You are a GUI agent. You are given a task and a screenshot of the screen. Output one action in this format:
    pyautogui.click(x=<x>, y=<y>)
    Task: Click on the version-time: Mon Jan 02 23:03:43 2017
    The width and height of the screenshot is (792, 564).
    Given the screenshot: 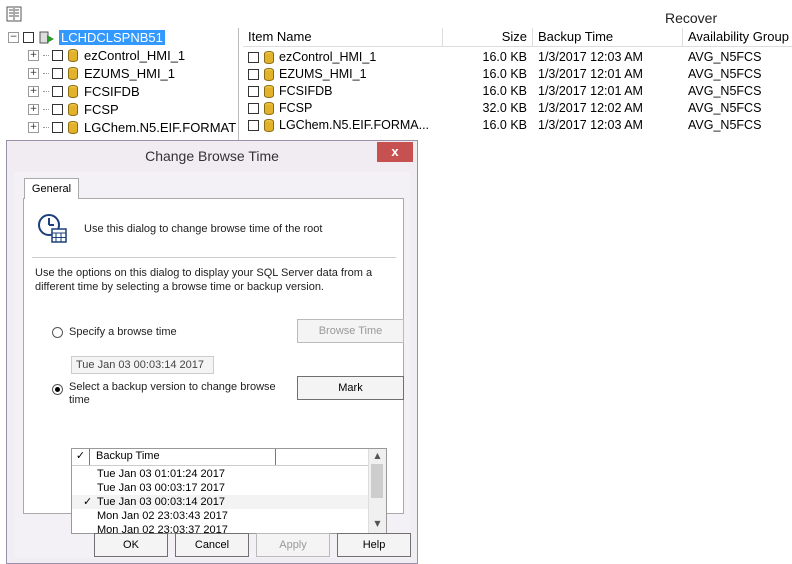 What is the action you would take?
    pyautogui.click(x=162, y=516)
    